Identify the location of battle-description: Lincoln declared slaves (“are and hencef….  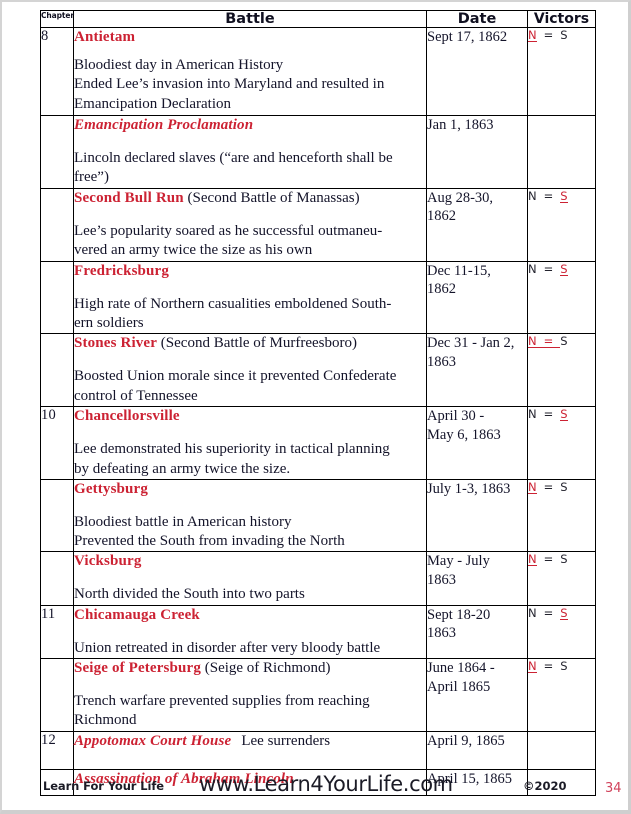
(233, 168).